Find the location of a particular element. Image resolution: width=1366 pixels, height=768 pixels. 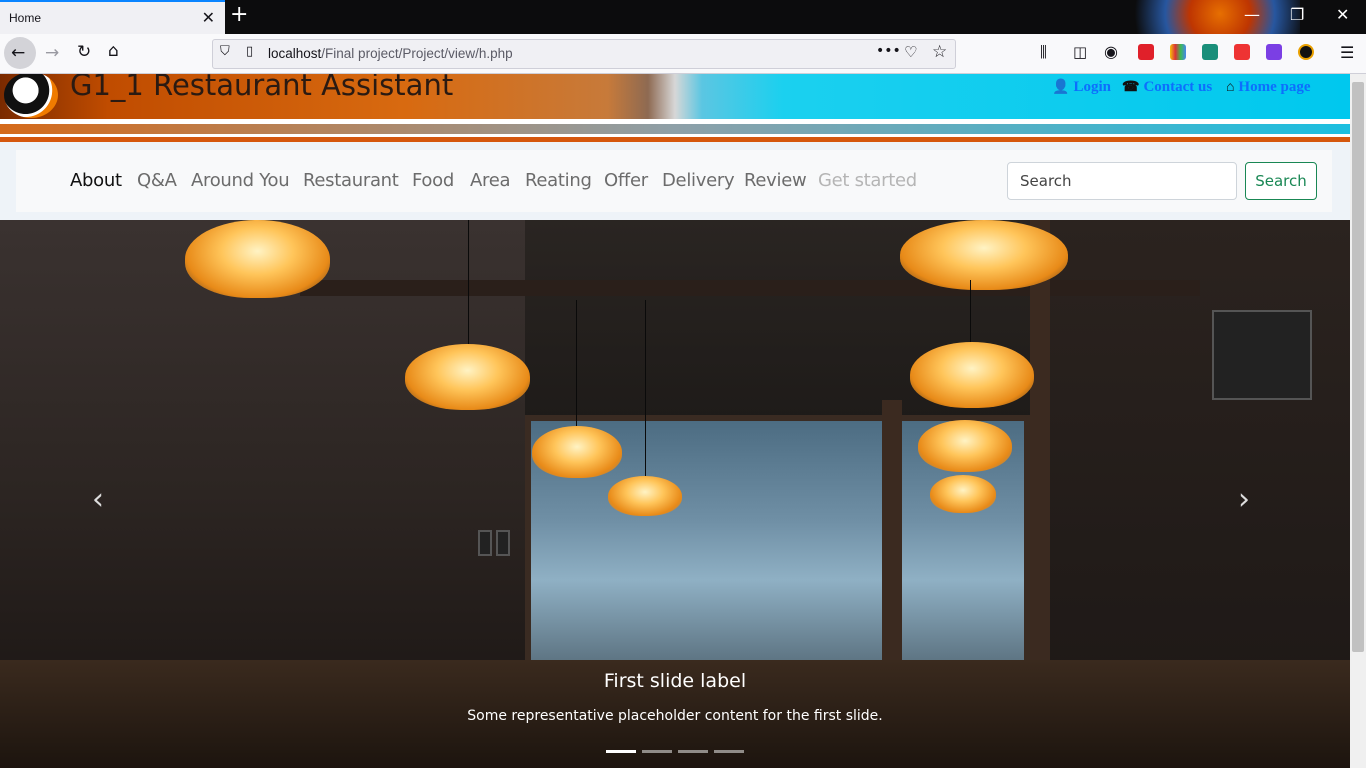

browser-tab-strip: Home ✕ + — ❐ ✕ is located at coordinates (683, 17).